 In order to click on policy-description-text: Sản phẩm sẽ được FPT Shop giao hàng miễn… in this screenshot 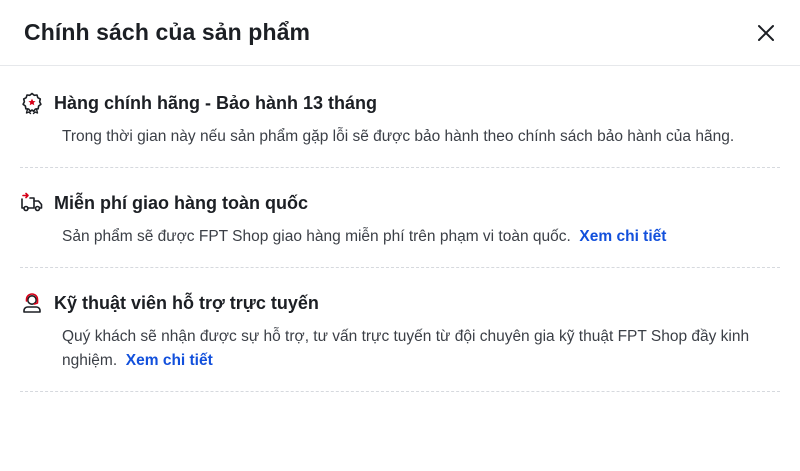, I will do `click(316, 236)`.